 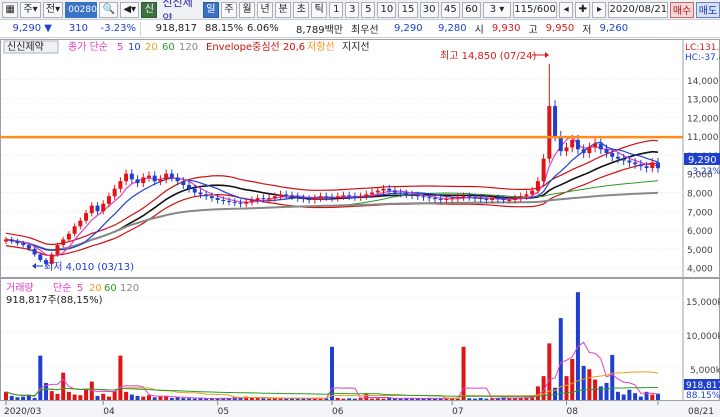 I want to click on volume-ratio: 88.15%, so click(x=224, y=28).